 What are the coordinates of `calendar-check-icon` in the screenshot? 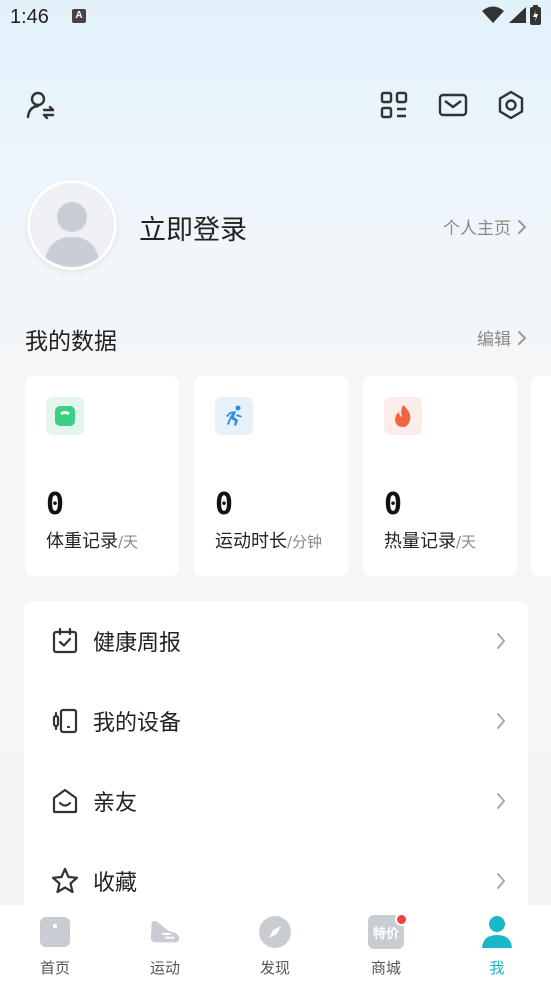 It's located at (65, 641).